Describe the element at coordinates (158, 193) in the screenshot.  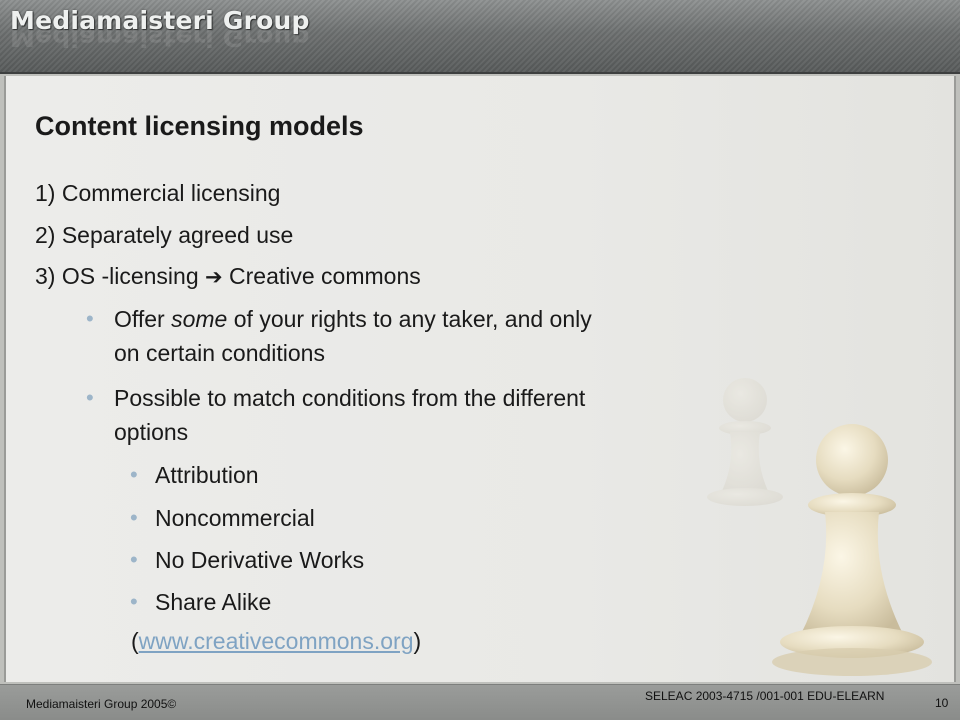
I see `list-item-commercial: 1) Commercial licensing` at that location.